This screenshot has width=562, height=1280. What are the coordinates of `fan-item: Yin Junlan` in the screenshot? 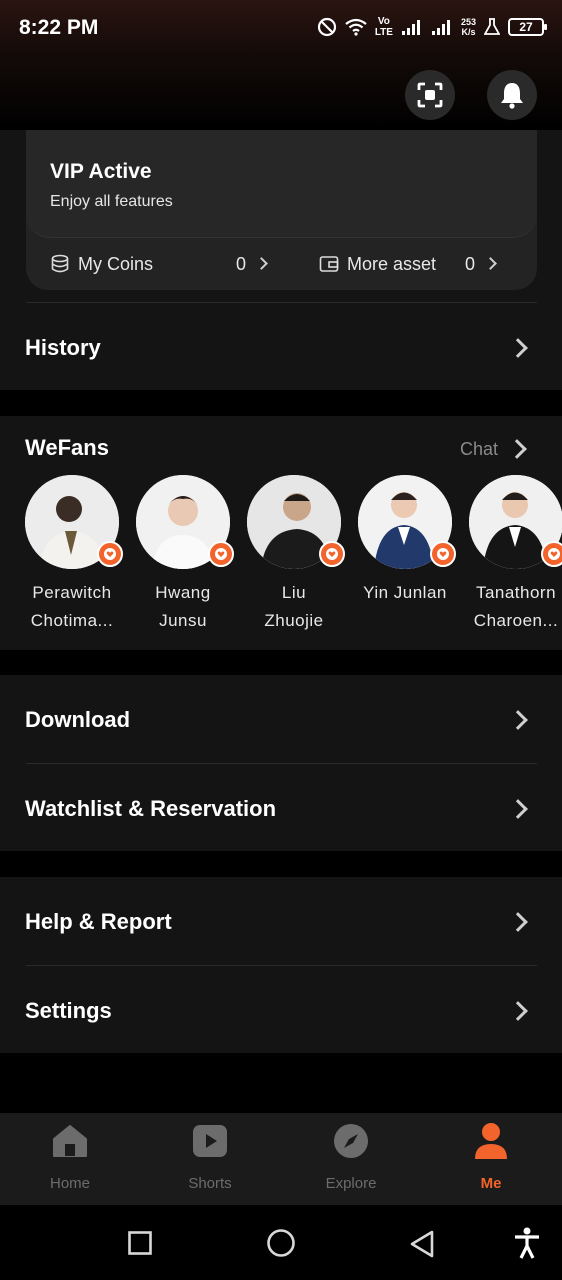 It's located at (405, 541).